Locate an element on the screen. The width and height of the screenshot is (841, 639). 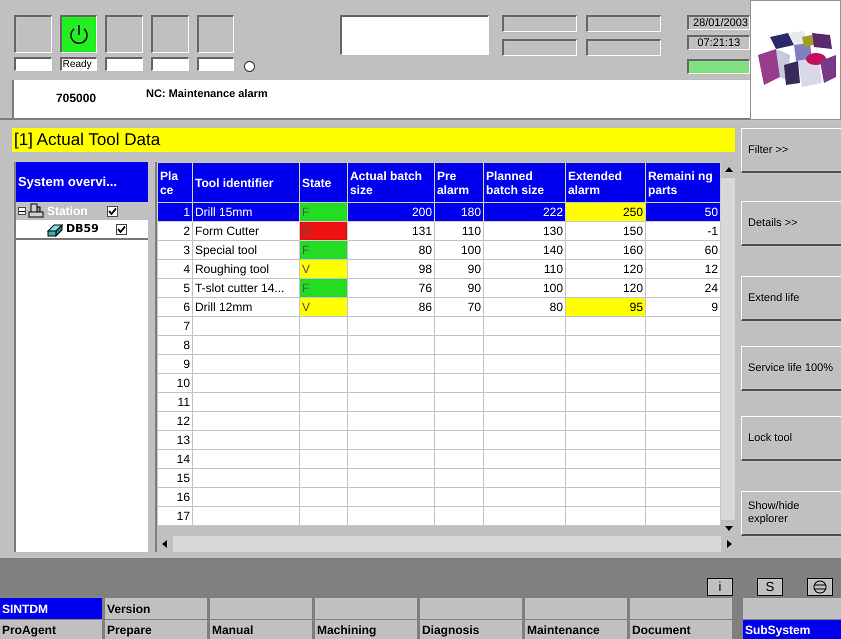
table-row: 4 Roughing tool V 98 90 110 120 12 is located at coordinates (439, 269).